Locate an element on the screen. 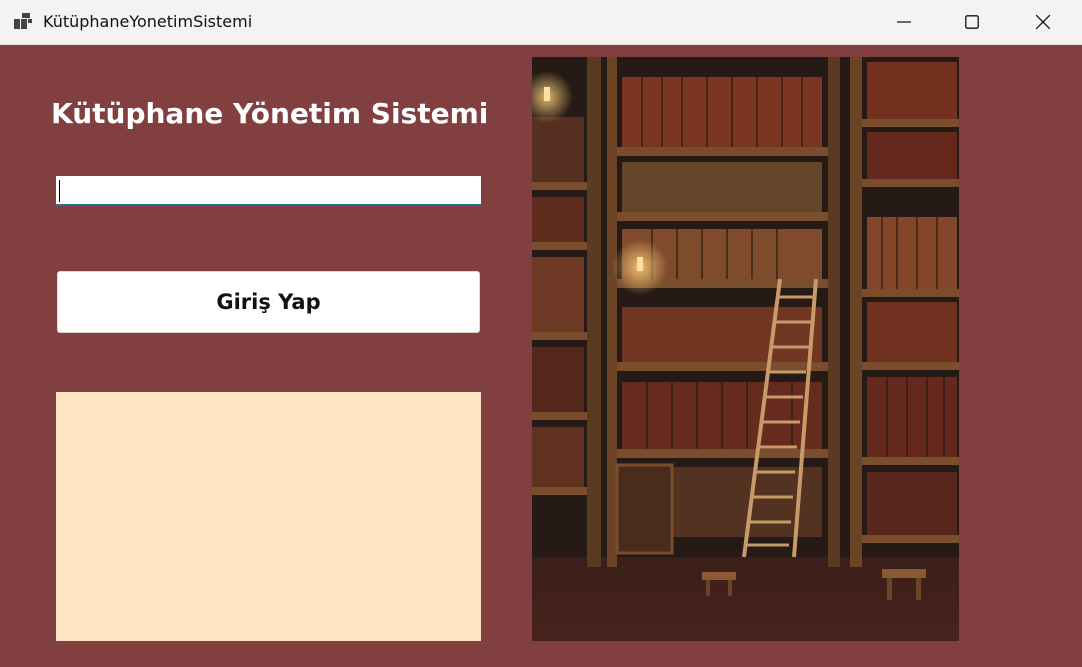 The width and height of the screenshot is (1082, 667). info-panel is located at coordinates (268, 516).